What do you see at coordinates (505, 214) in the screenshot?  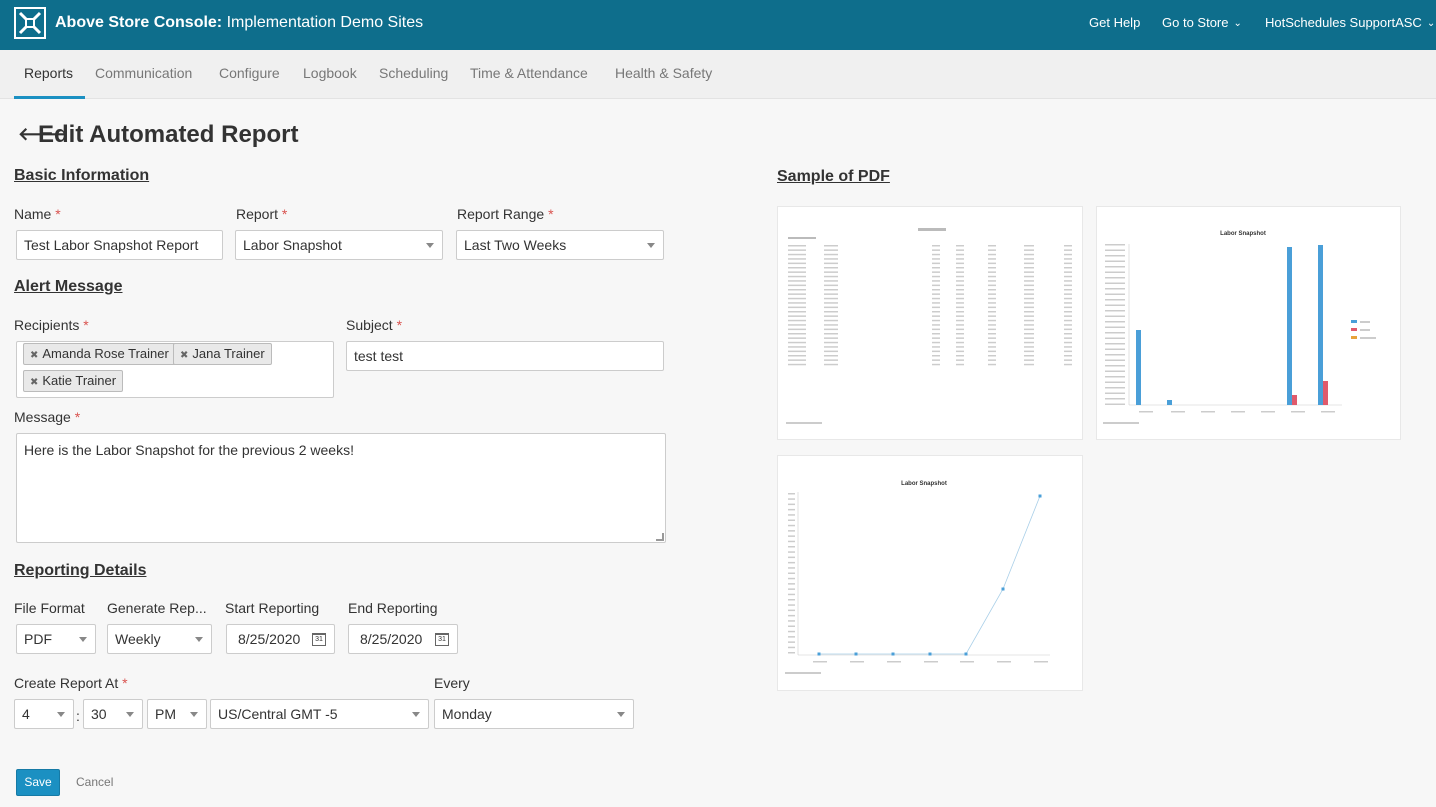 I see `report-range-label: Report Range *` at bounding box center [505, 214].